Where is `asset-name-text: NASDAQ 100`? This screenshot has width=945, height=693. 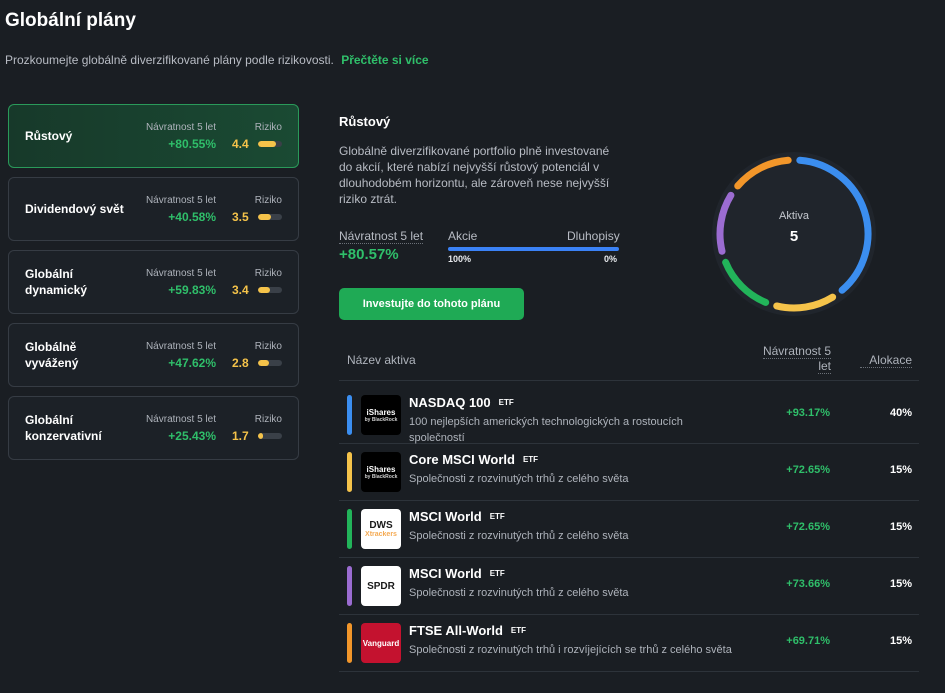
asset-name-text: NASDAQ 100 is located at coordinates (450, 402).